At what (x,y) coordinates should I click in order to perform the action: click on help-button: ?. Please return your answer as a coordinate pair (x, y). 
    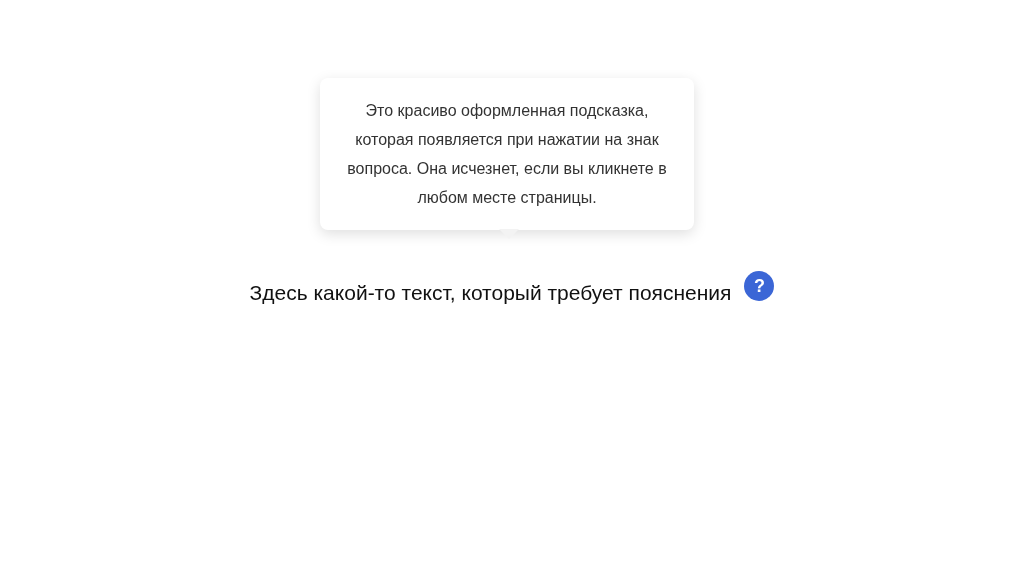
    Looking at the image, I should click on (759, 286).